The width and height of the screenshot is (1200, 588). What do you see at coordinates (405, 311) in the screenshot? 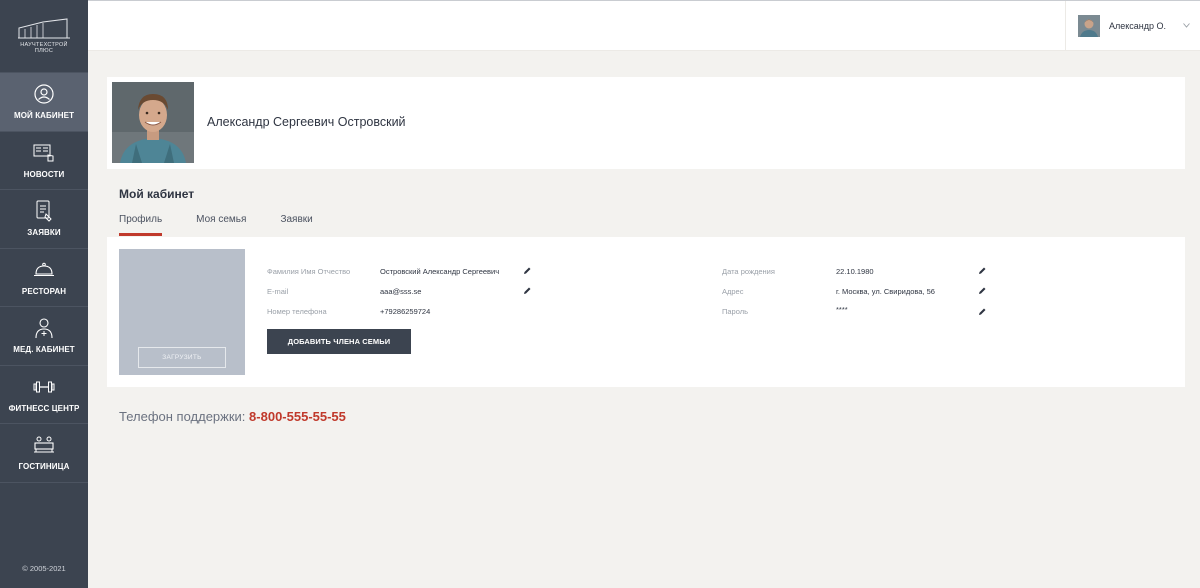
I see `field-value-phone: +79286259724` at bounding box center [405, 311].